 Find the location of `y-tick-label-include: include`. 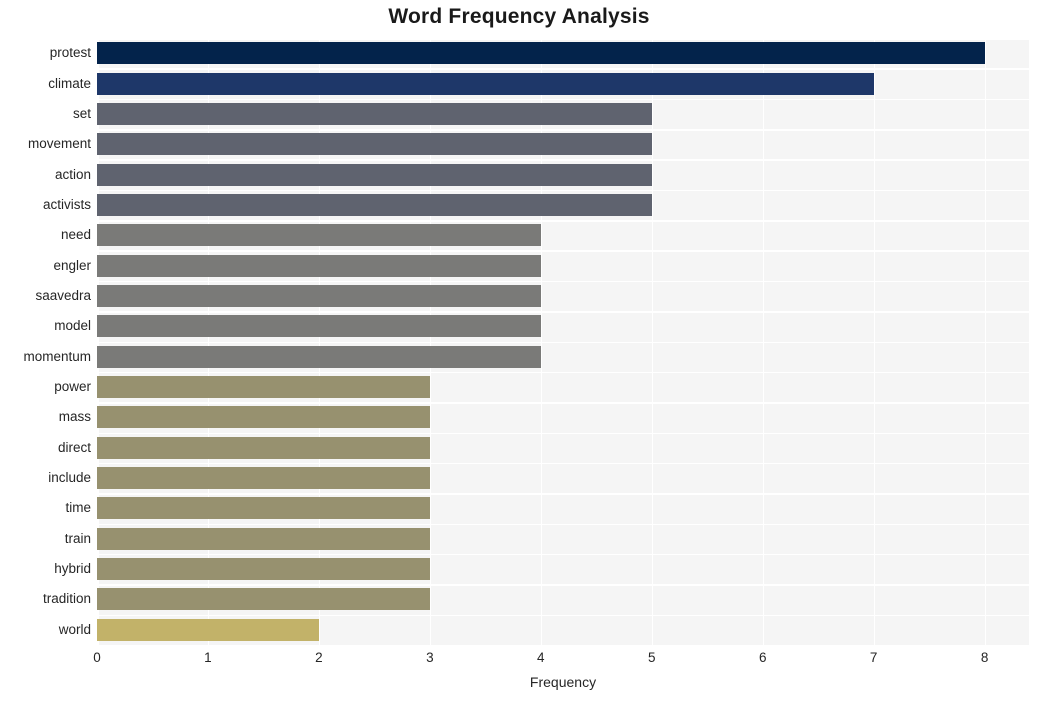

y-tick-label-include: include is located at coordinates (69, 478).